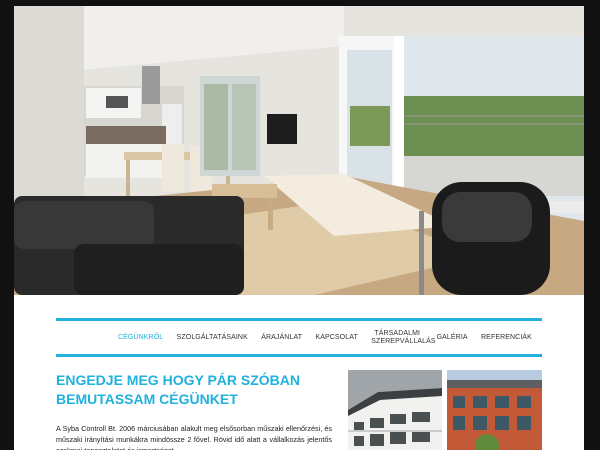 The width and height of the screenshot is (600, 450). I want to click on nav-item-services: SZOLGÁLTATÁSAINK, so click(212, 338).